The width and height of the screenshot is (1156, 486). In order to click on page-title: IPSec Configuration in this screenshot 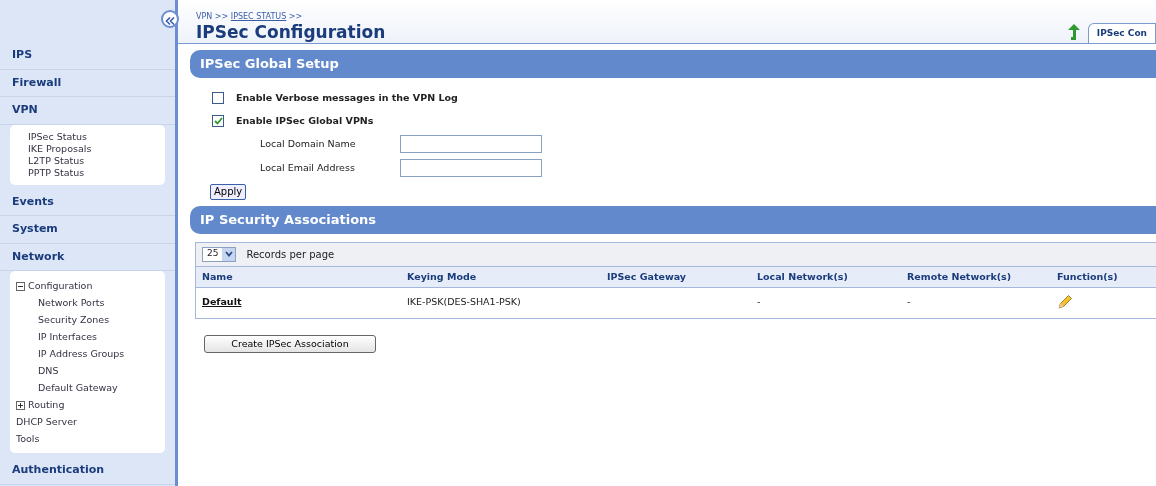, I will do `click(291, 32)`.